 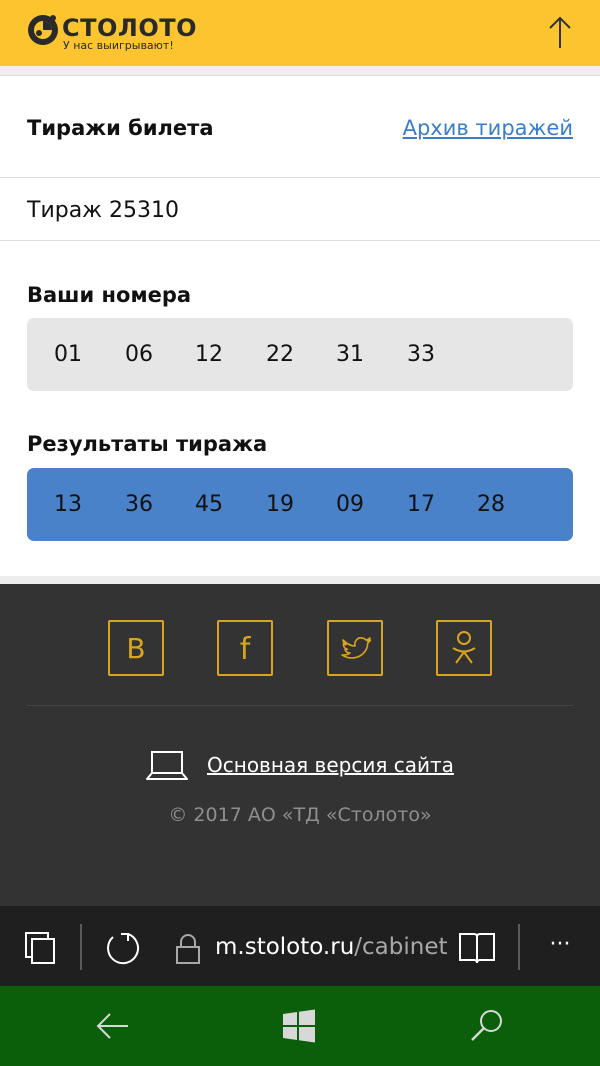 What do you see at coordinates (139, 504) in the screenshot?
I see `result-number: 36` at bounding box center [139, 504].